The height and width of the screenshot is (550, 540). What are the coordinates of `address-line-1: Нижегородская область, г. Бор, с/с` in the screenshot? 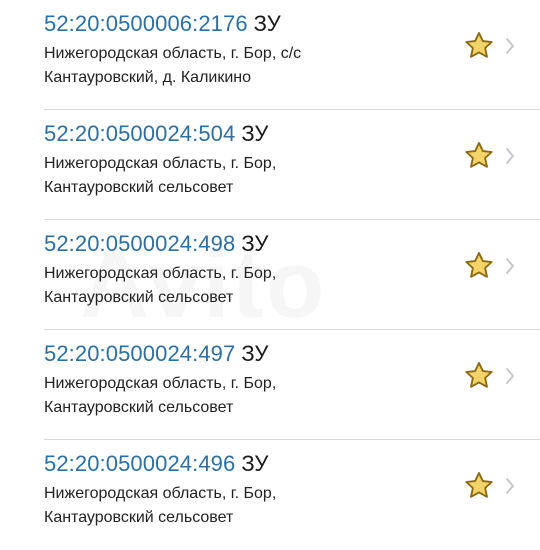 It's located at (173, 53).